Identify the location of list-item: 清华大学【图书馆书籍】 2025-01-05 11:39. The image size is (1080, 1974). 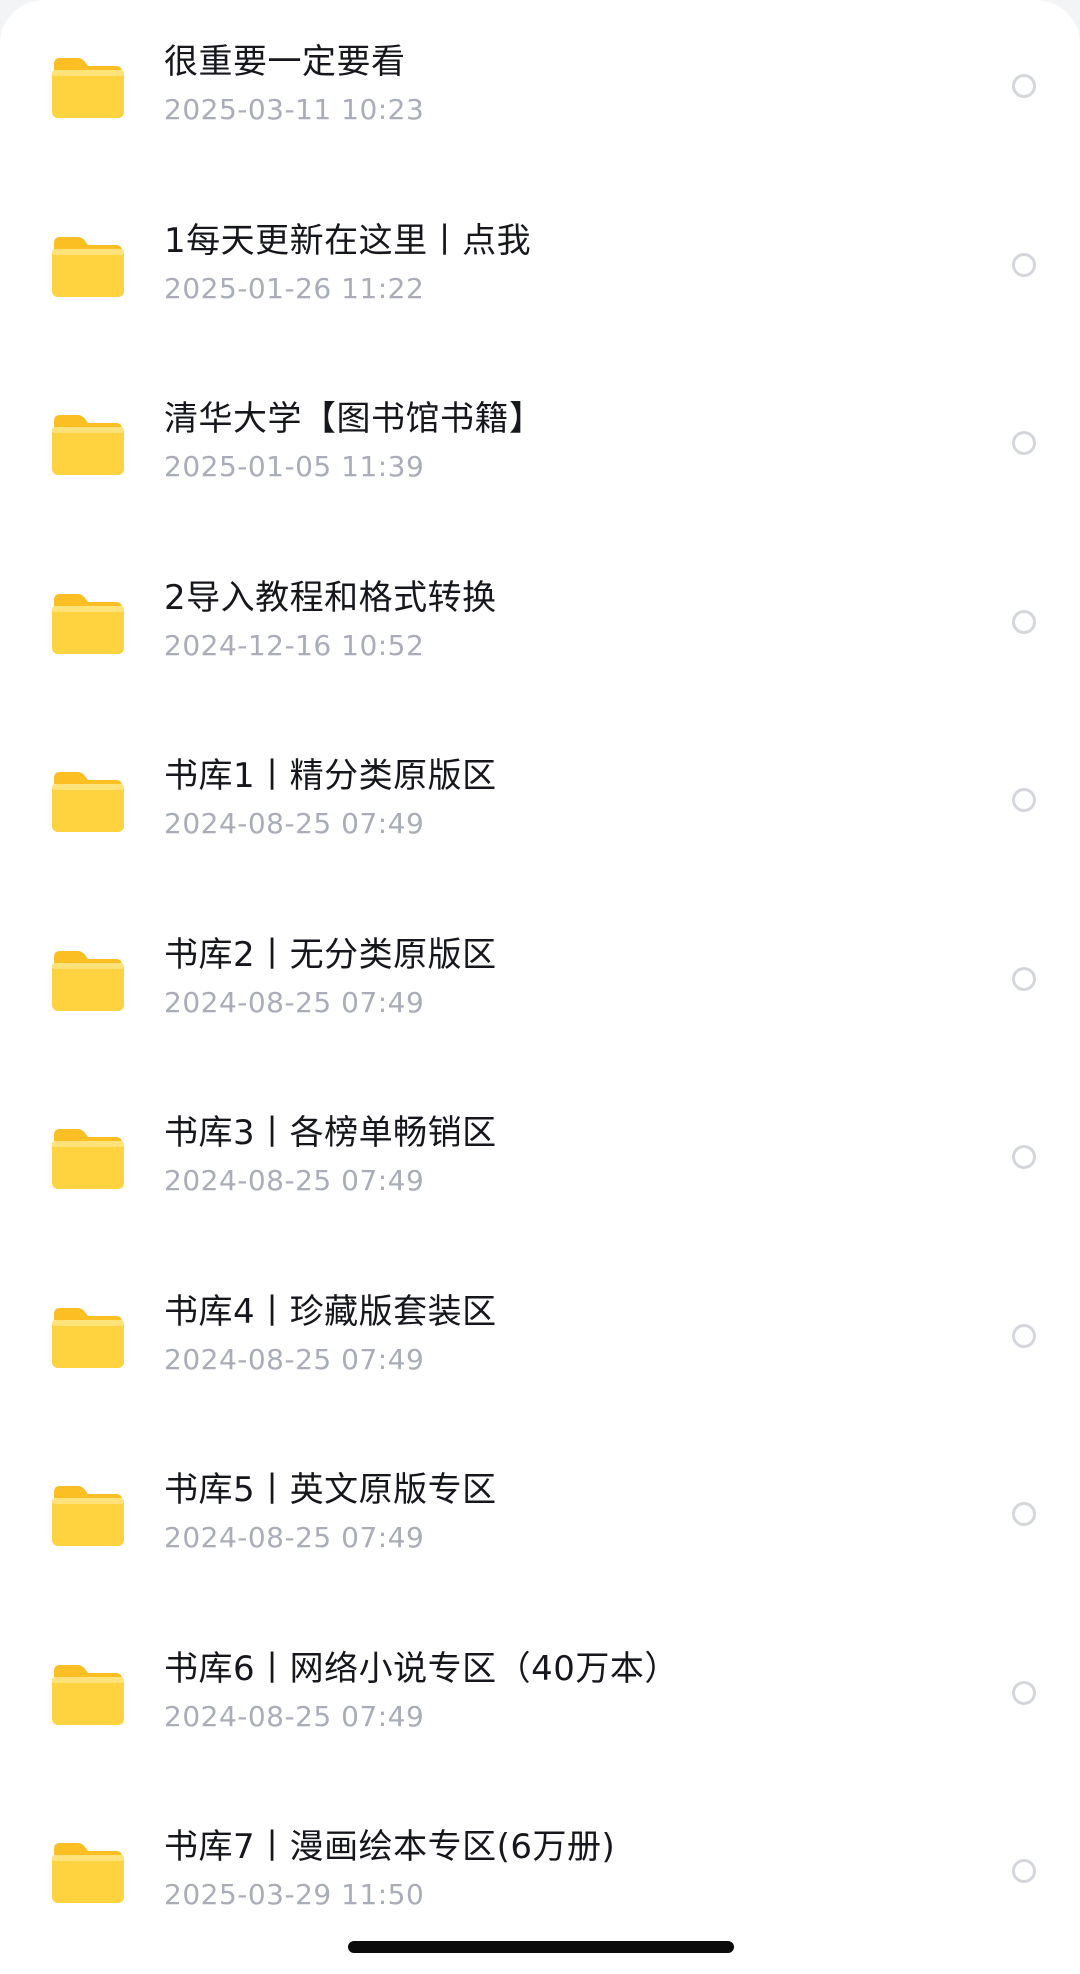
(540, 446).